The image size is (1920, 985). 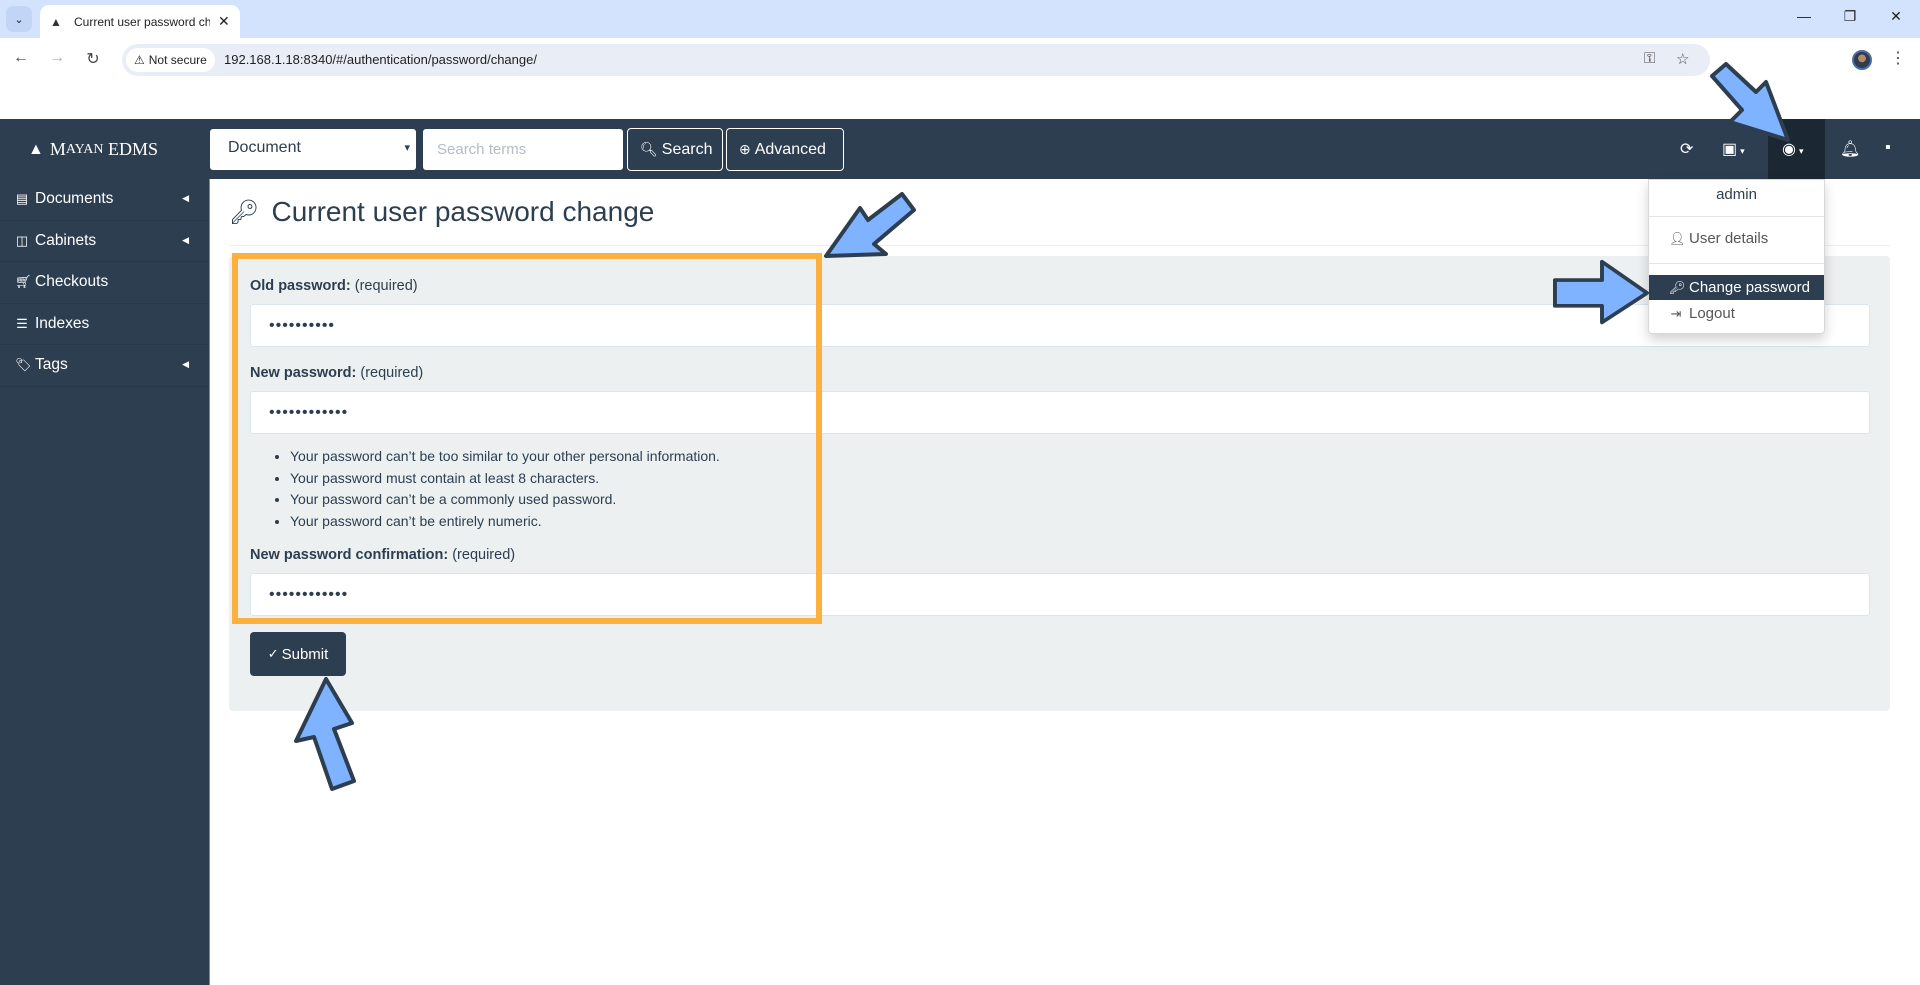 What do you see at coordinates (745, 149) in the screenshot?
I see `search-plus-icon: ⊕` at bounding box center [745, 149].